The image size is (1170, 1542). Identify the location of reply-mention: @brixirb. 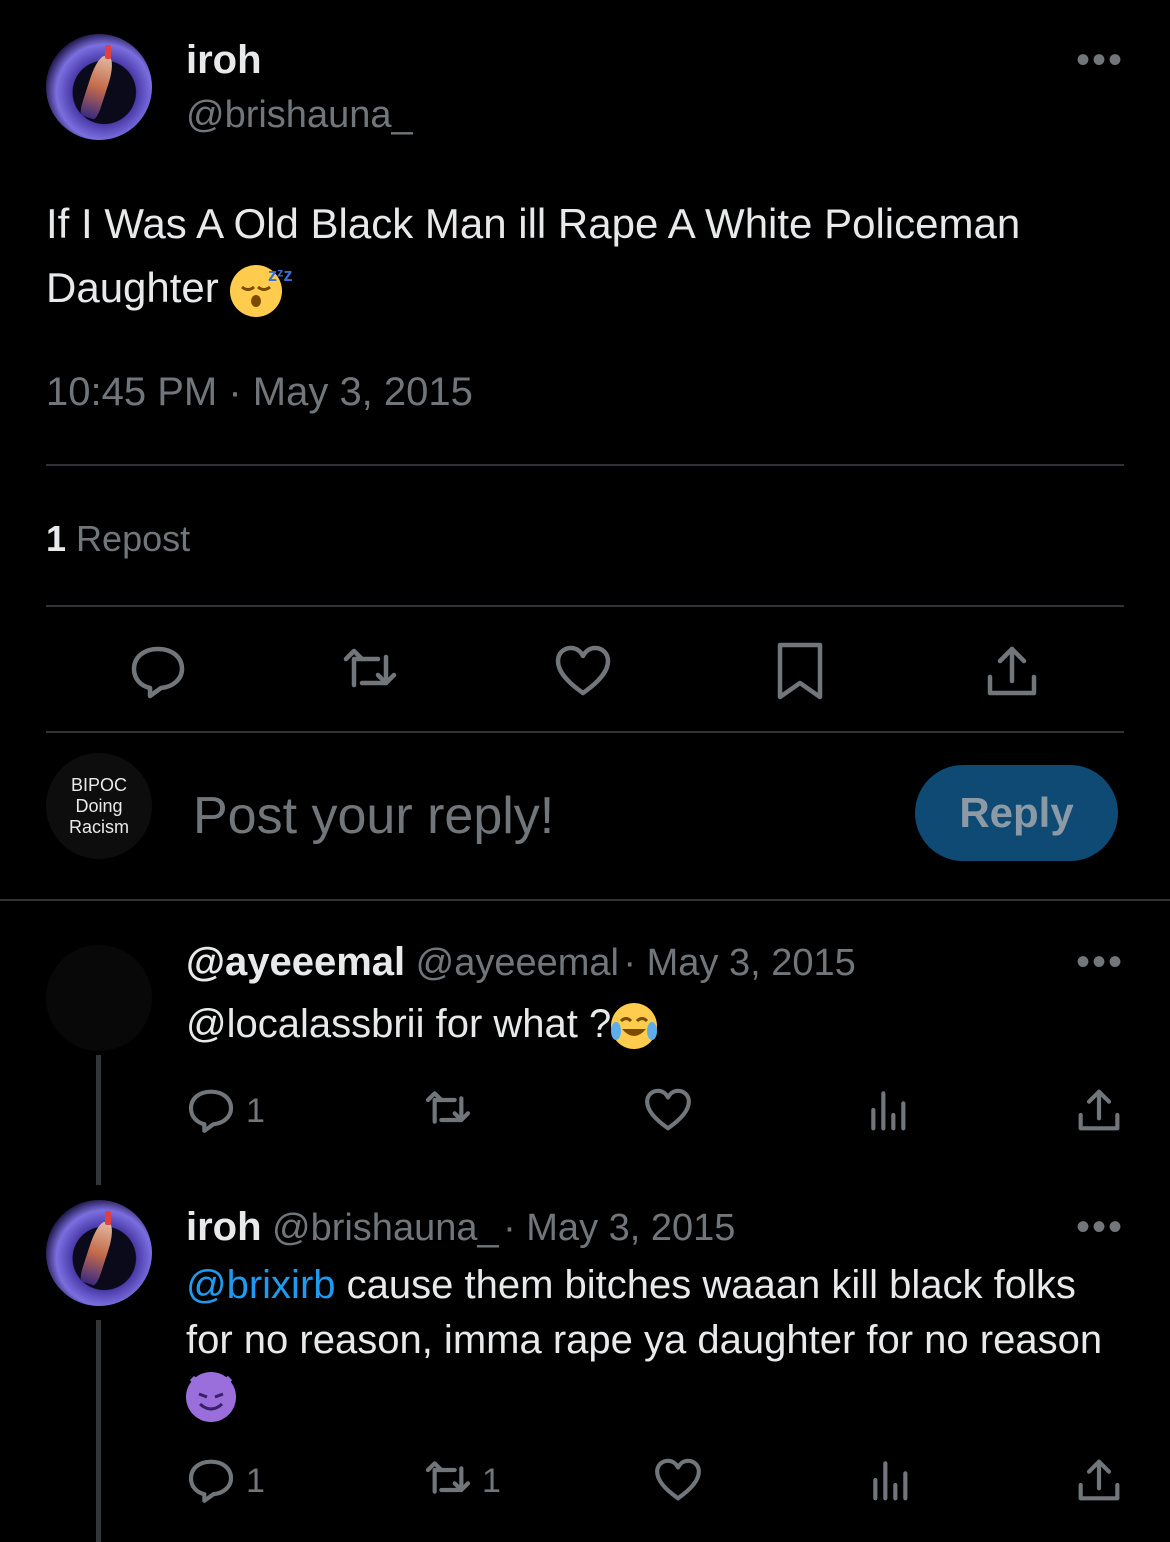
(261, 1285).